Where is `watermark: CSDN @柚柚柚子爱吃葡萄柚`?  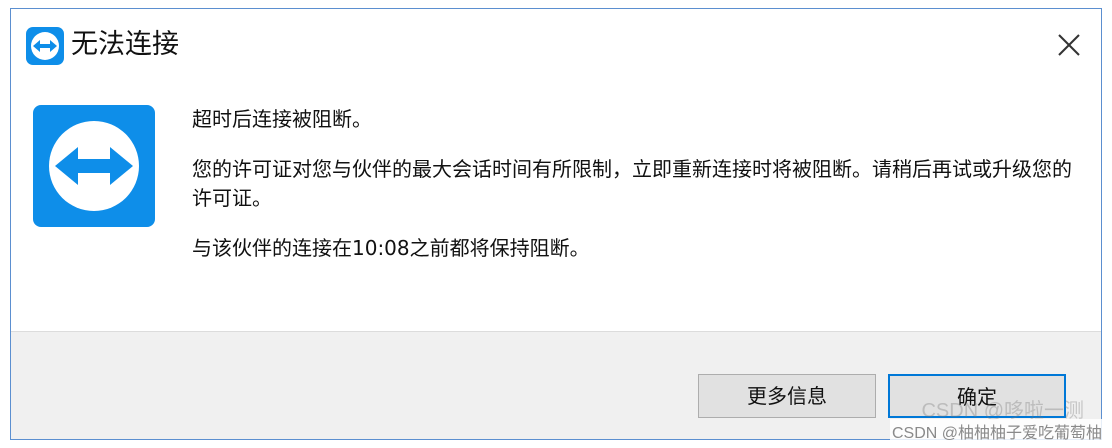
watermark: CSDN @柚柚柚子爱吃葡萄柚 is located at coordinates (996, 431).